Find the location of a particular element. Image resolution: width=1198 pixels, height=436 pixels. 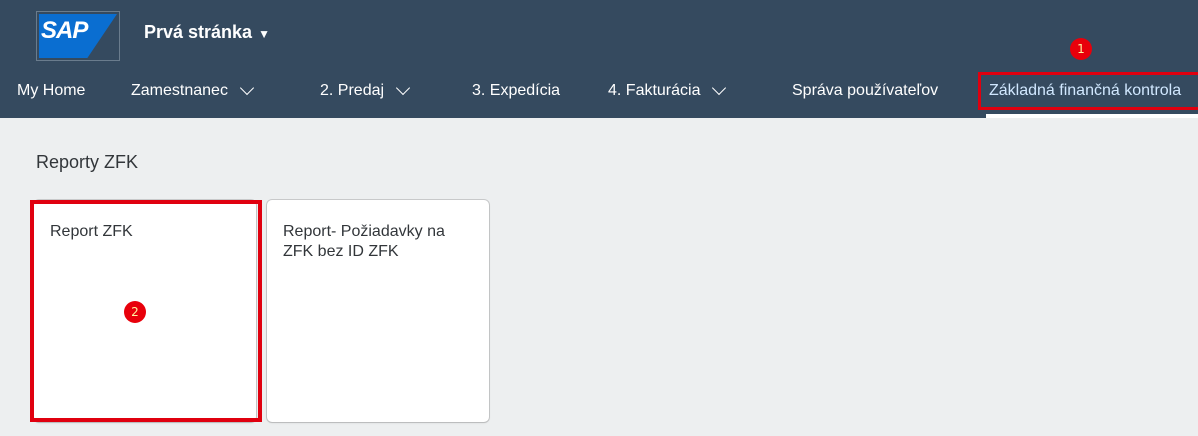

nav-item-label: 3. Expedícia is located at coordinates (516, 90).